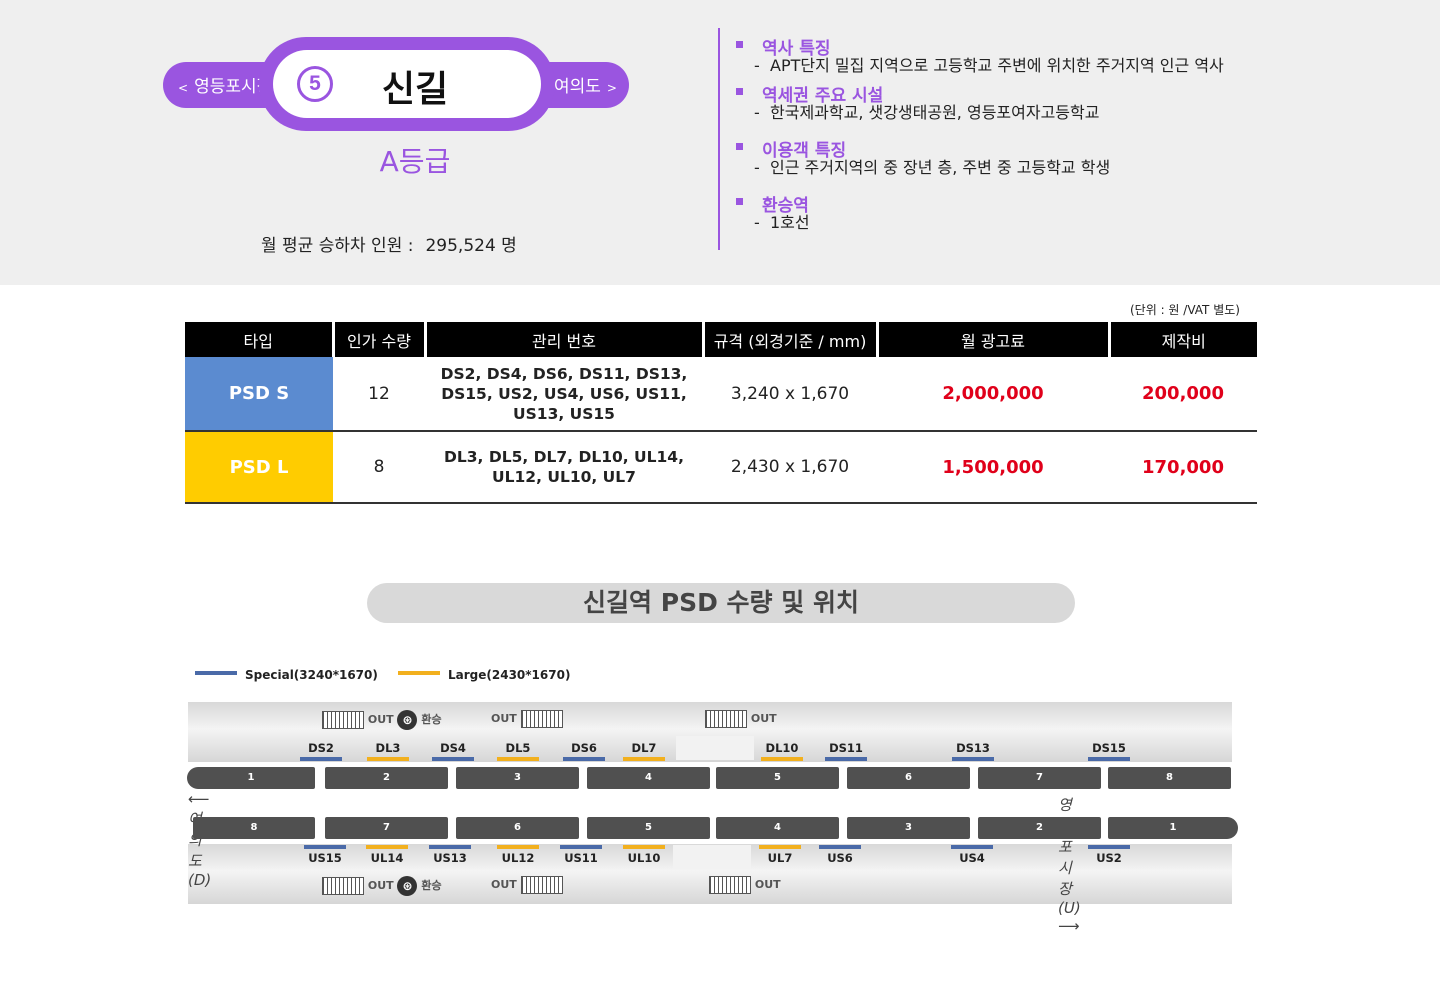 This screenshot has height=988, width=1440. I want to click on qty-cell: 8, so click(379, 467).